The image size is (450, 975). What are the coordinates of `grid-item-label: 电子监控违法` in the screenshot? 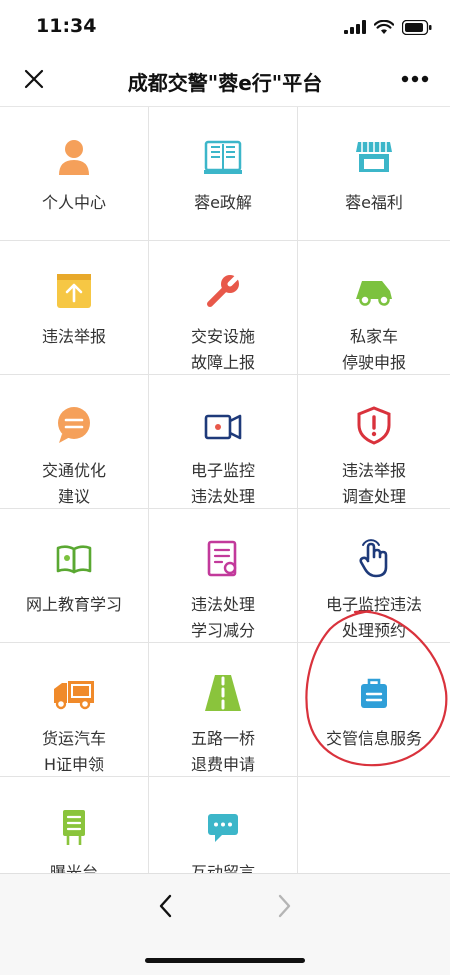 It's located at (373, 604).